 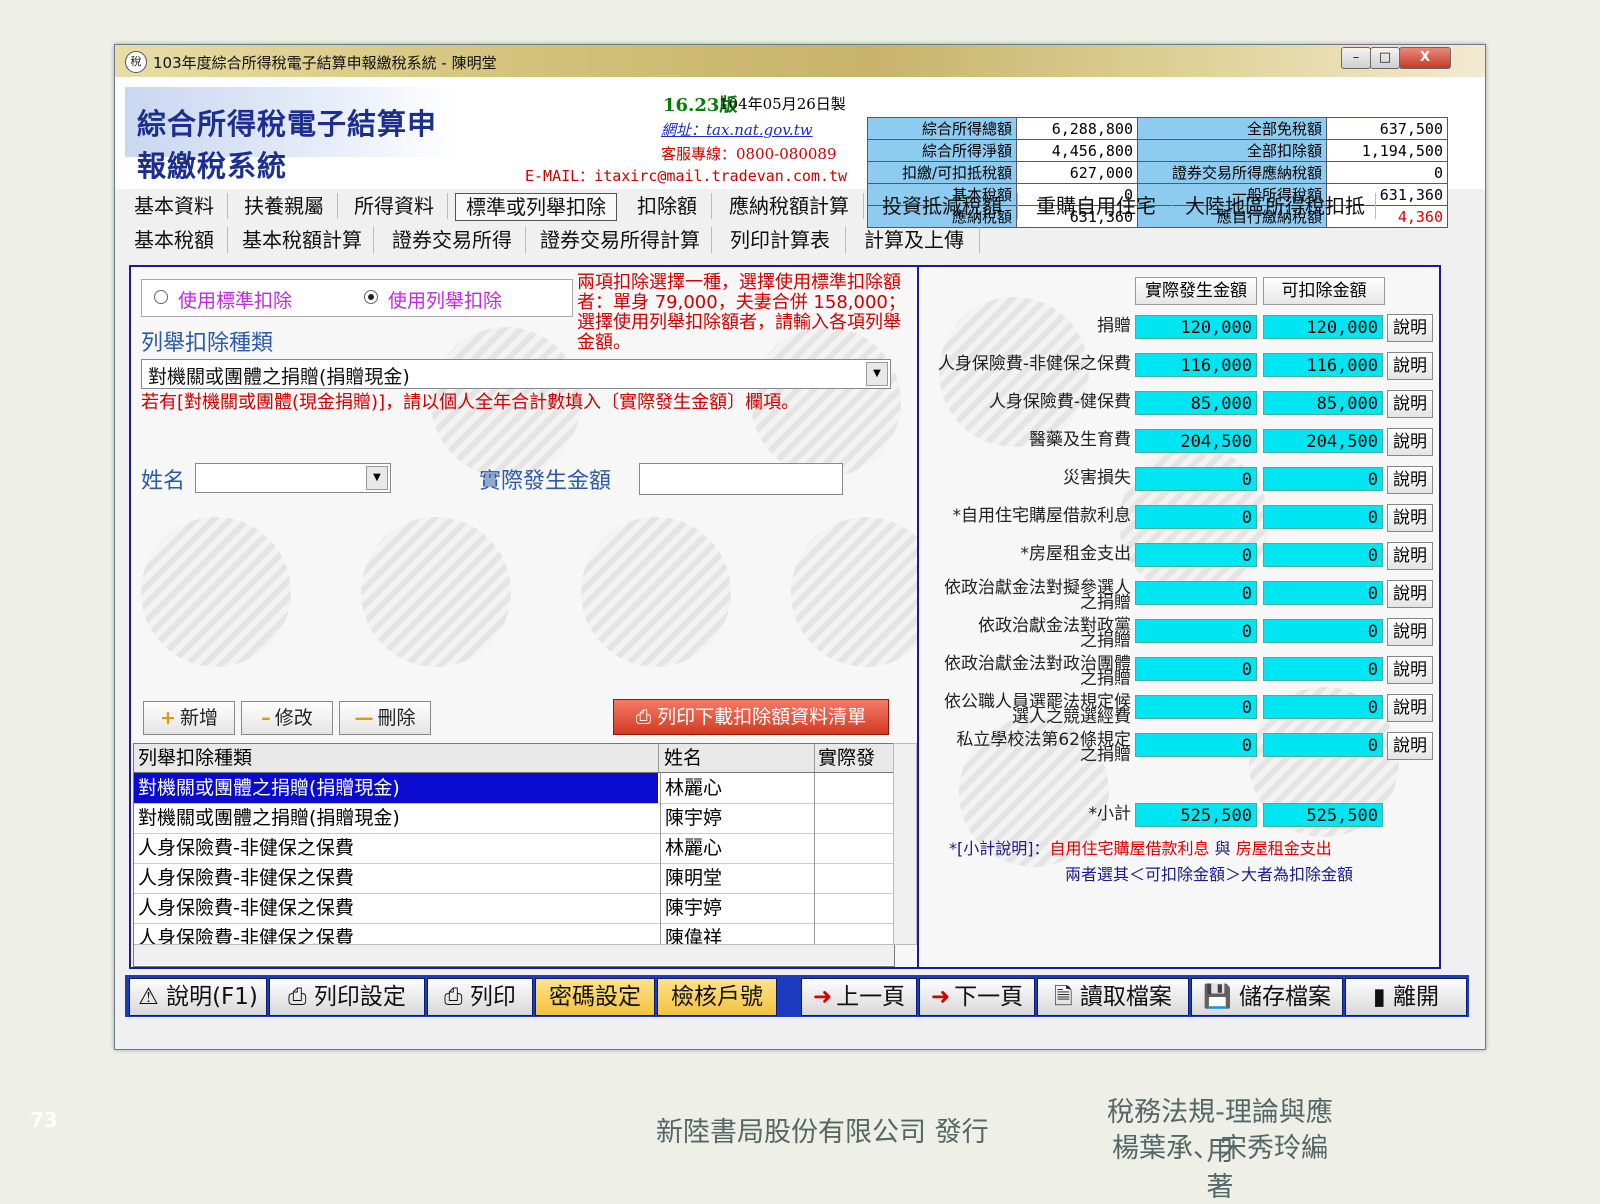 What do you see at coordinates (302, 240) in the screenshot?
I see `tab-basic-tax-calc: 基本稅額計算` at bounding box center [302, 240].